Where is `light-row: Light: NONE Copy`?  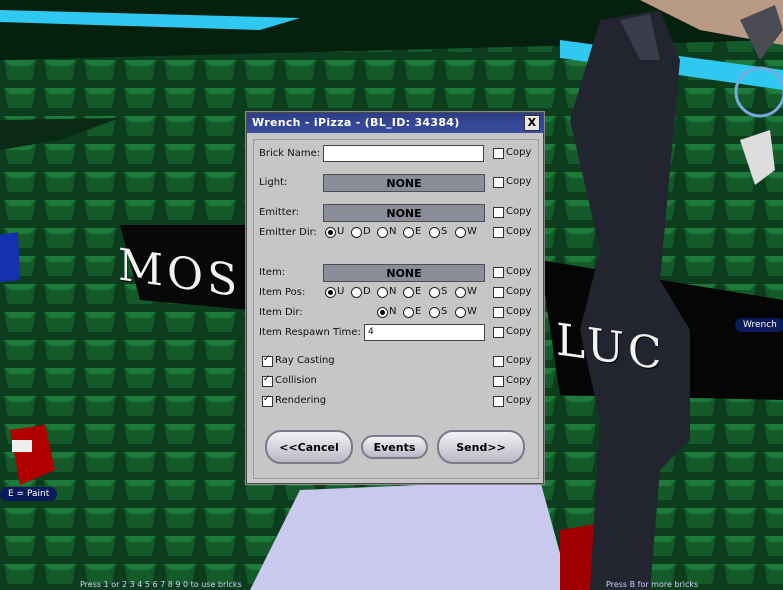 light-row: Light: NONE Copy is located at coordinates (396, 183).